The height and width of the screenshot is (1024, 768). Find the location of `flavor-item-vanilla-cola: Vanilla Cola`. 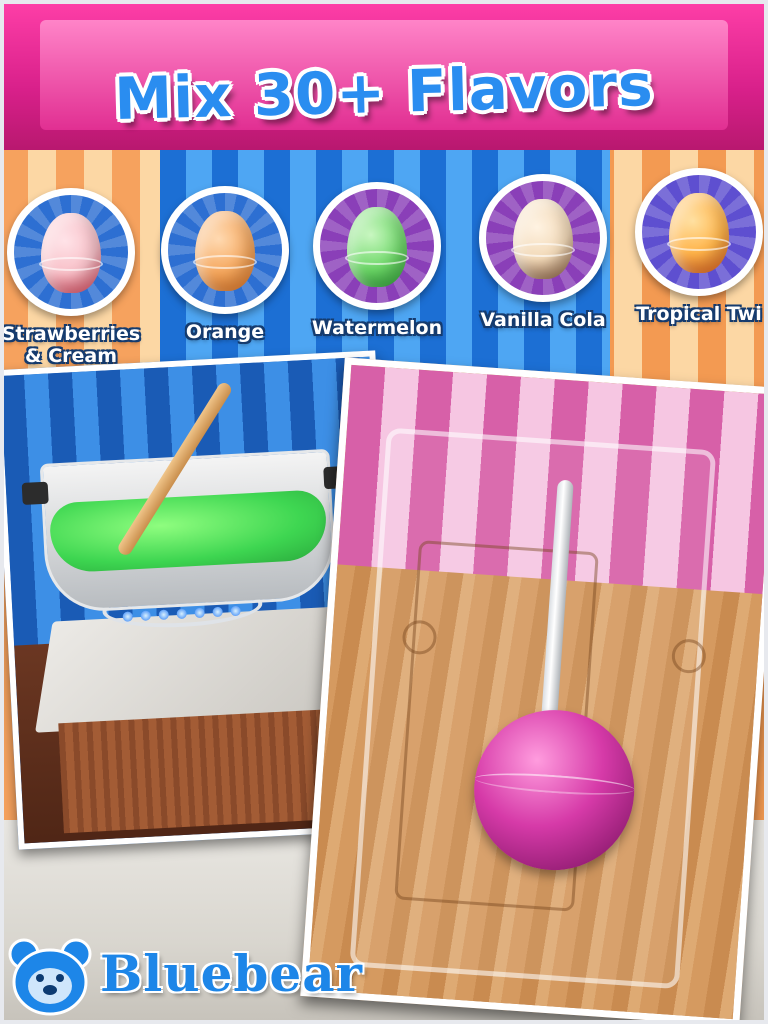

flavor-item-vanilla-cola: Vanilla Cola is located at coordinates (543, 253).